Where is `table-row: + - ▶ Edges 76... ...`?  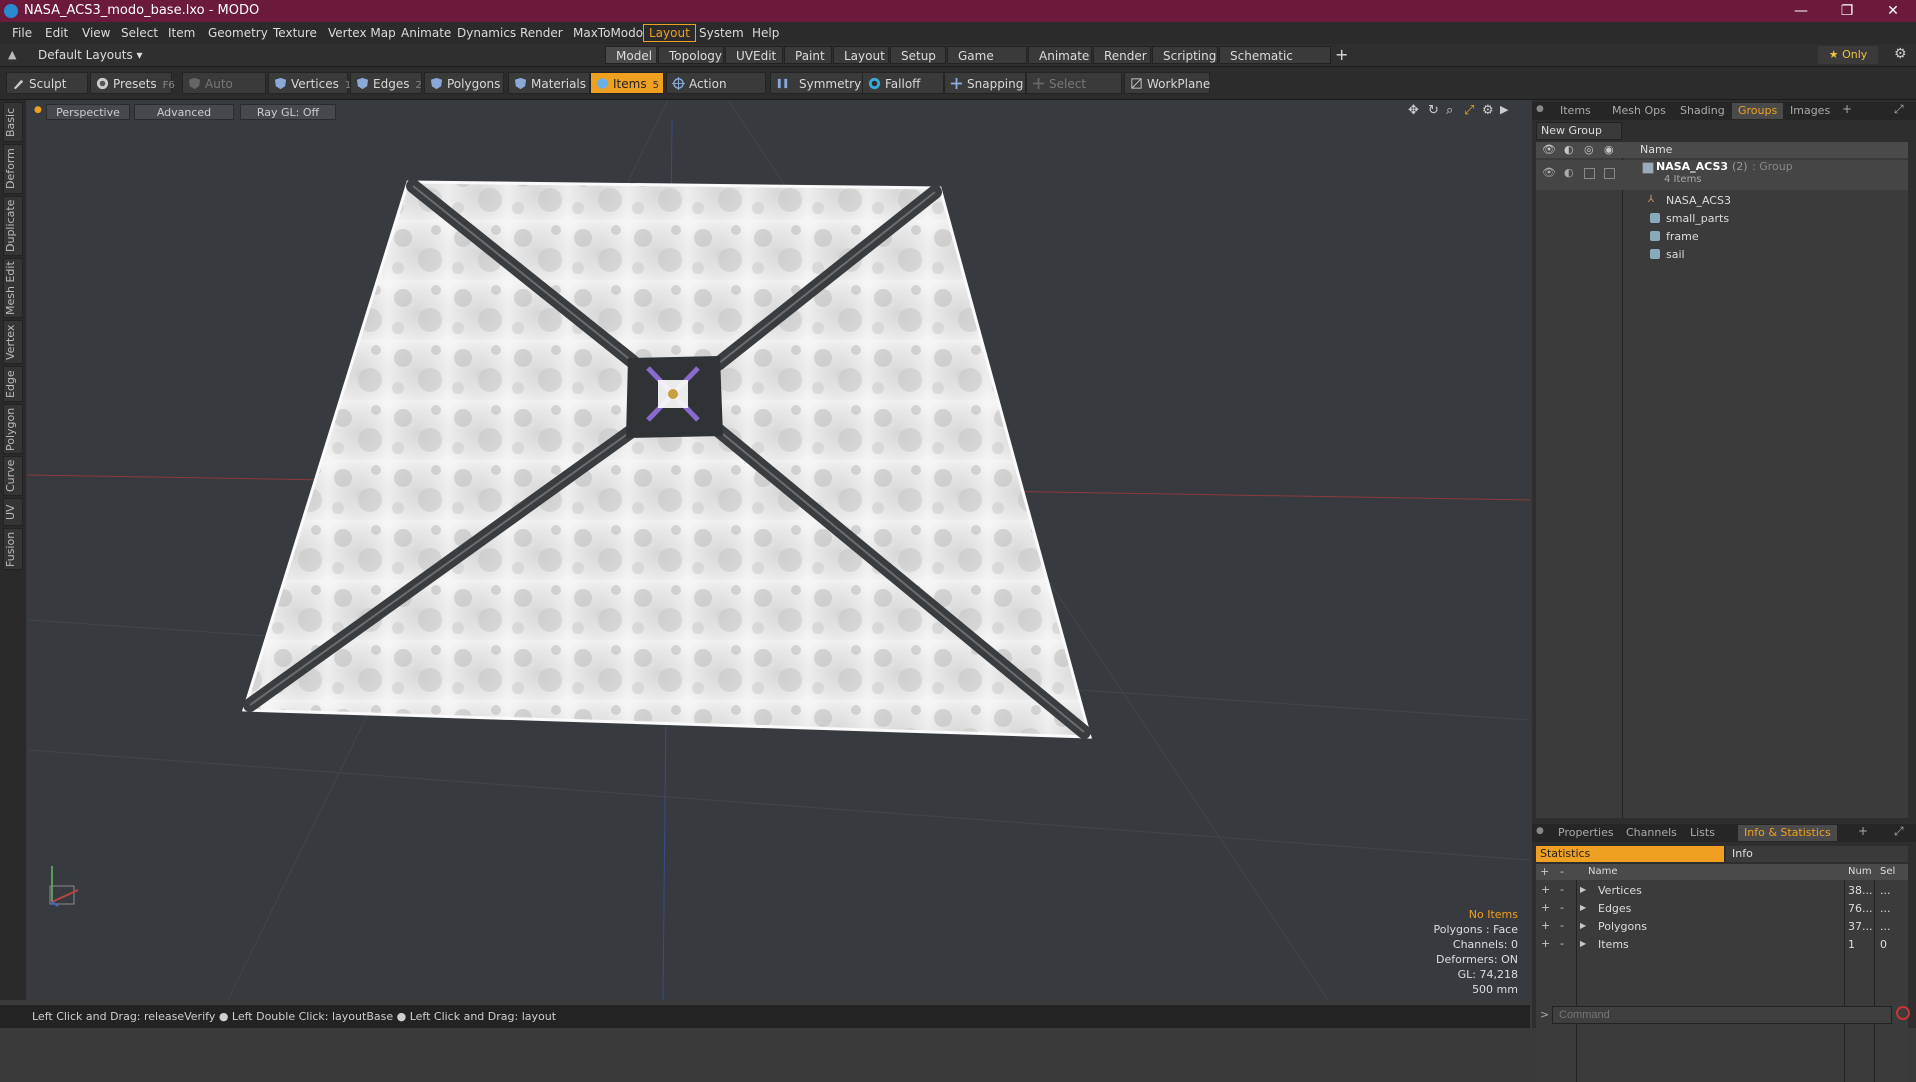 table-row: + - ▶ Edges 76... ... is located at coordinates (1722, 908).